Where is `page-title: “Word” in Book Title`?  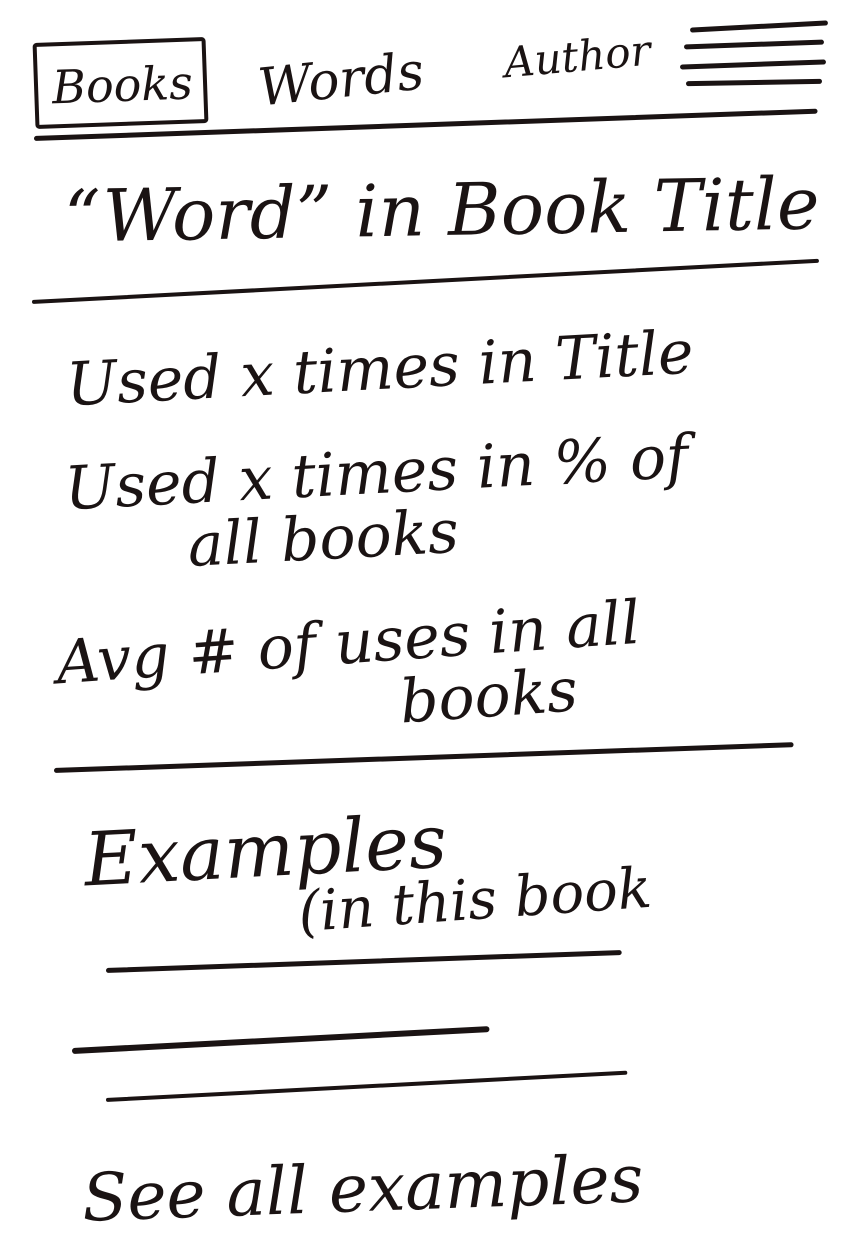
page-title: “Word” in Book Title is located at coordinates (442, 210).